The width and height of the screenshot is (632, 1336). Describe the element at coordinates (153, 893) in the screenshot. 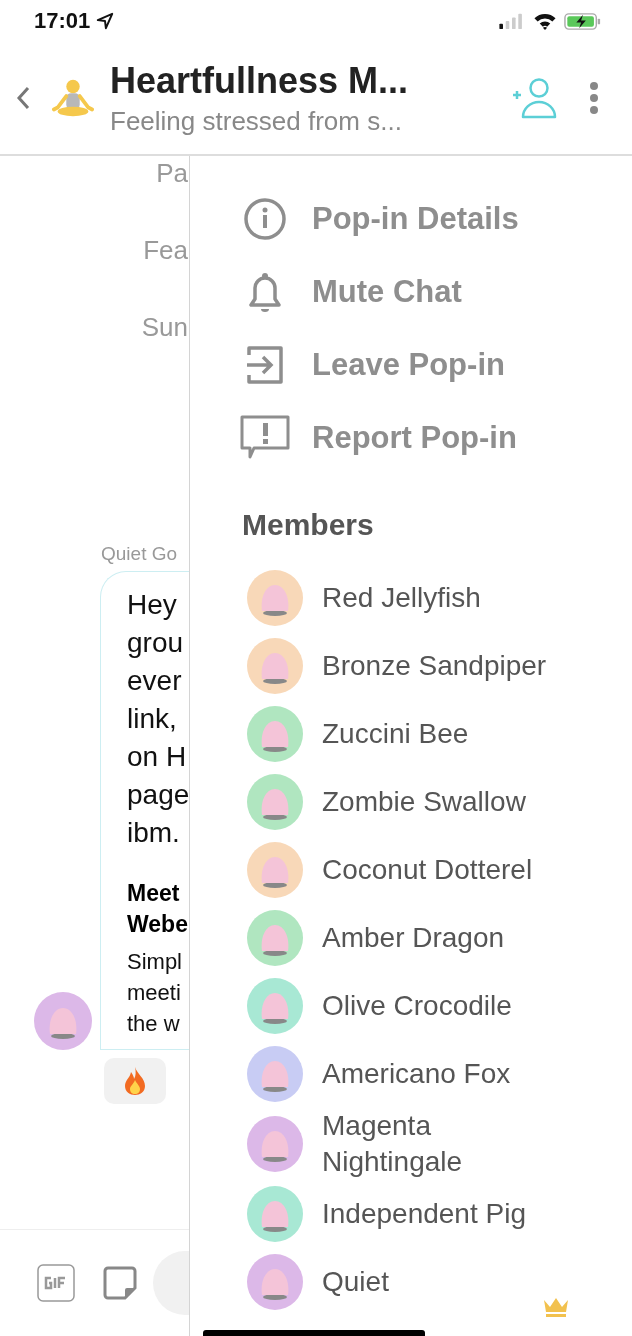

I see `link-preview-title: Meet` at that location.